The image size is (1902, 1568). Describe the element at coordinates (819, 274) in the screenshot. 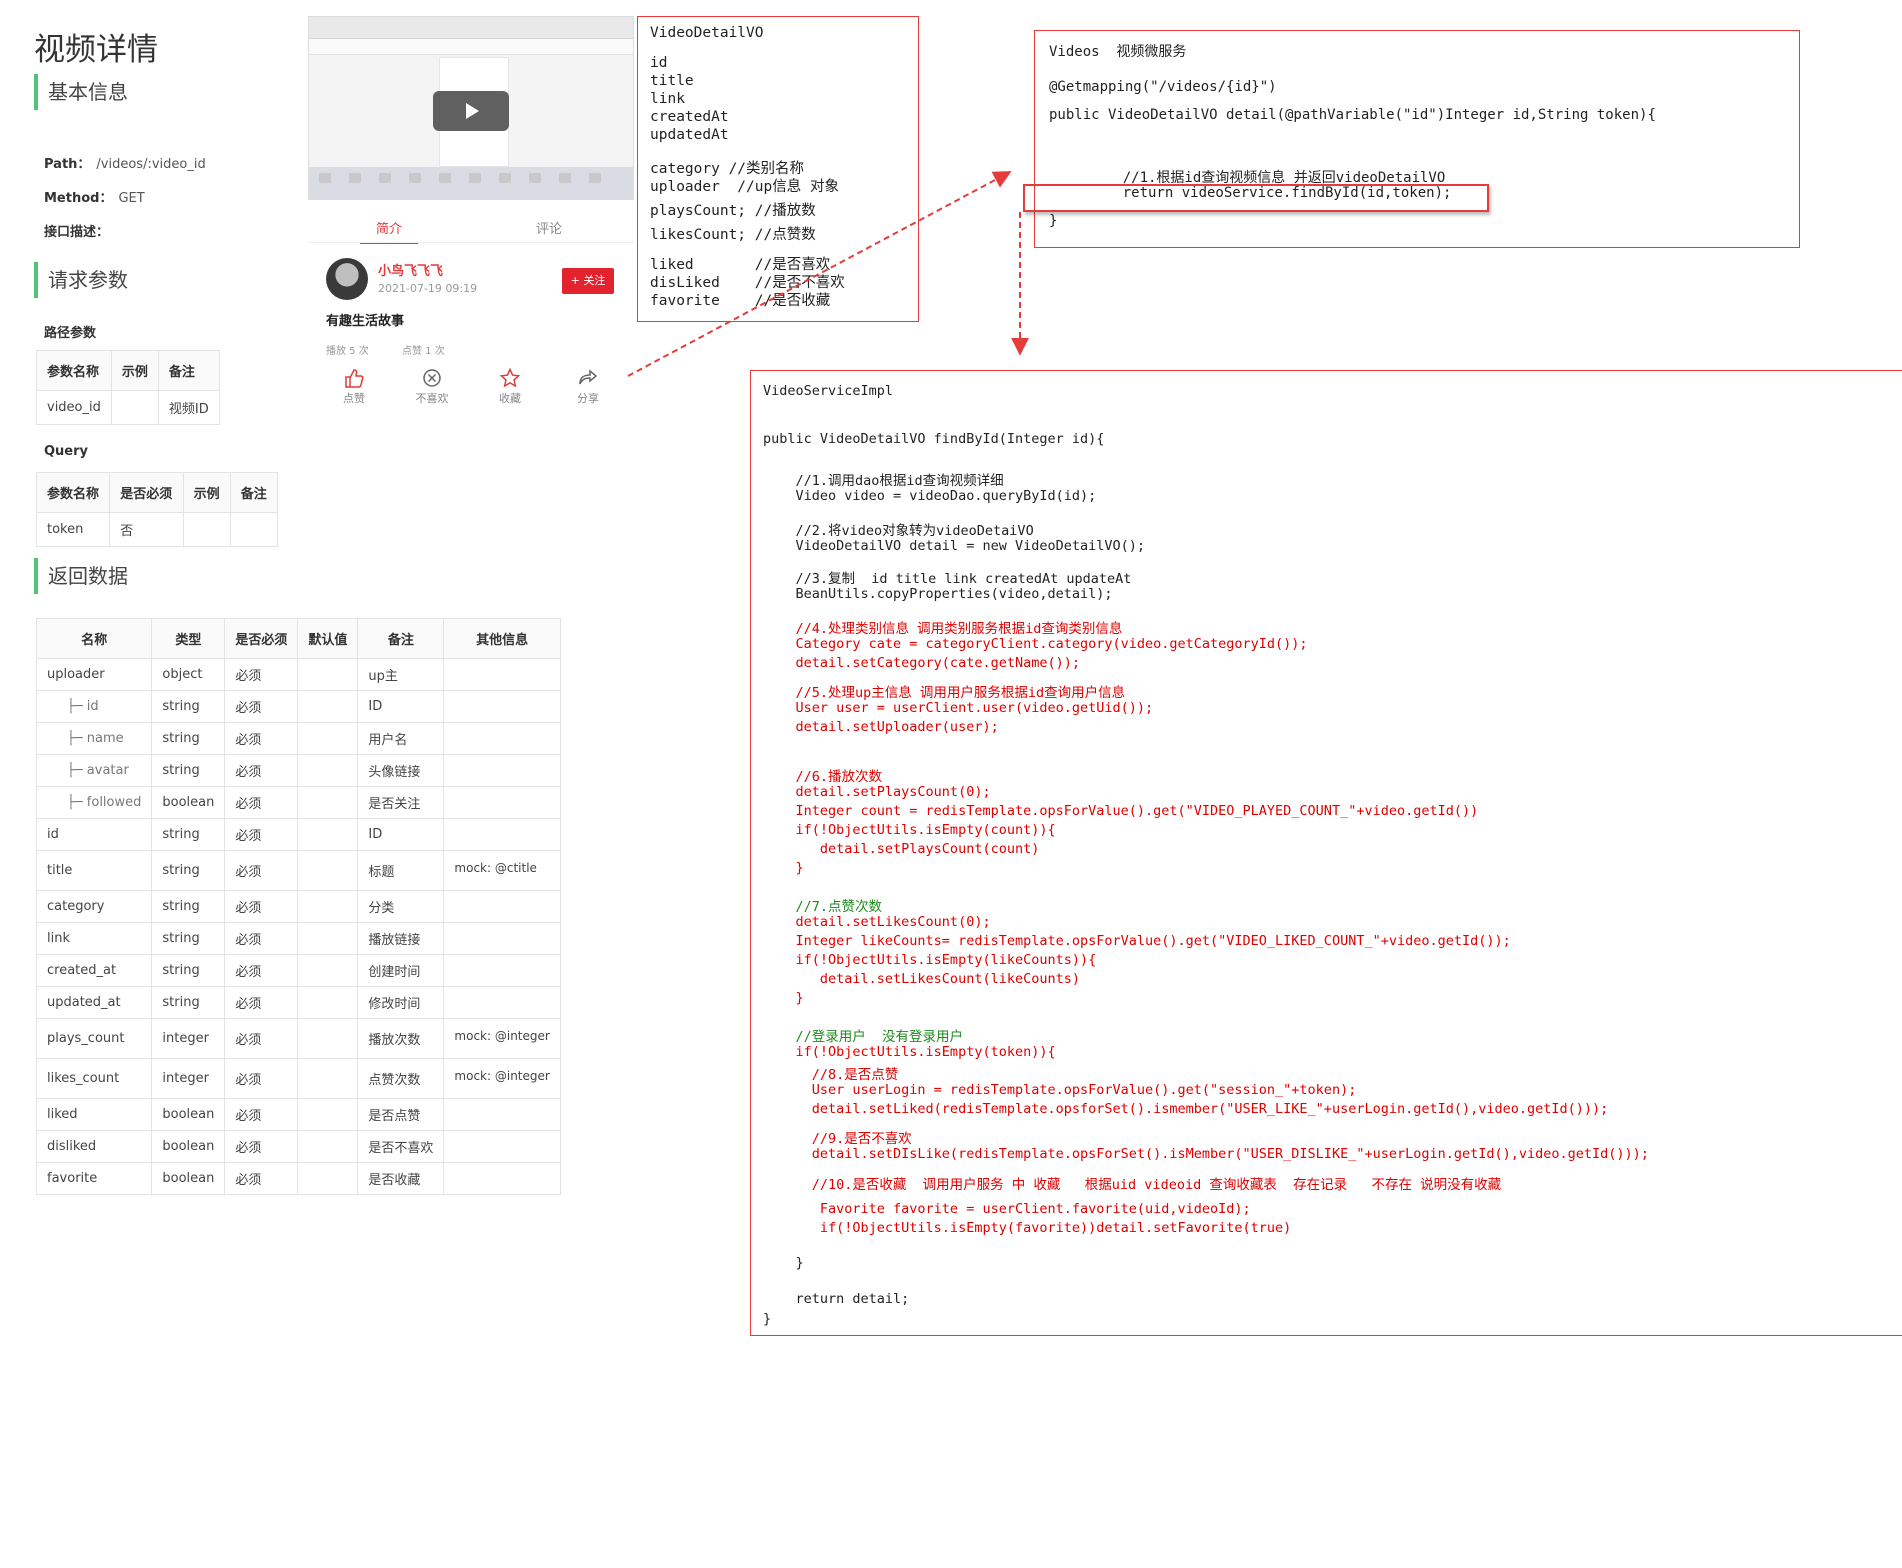

I see `arrow-phone-to-controller` at that location.